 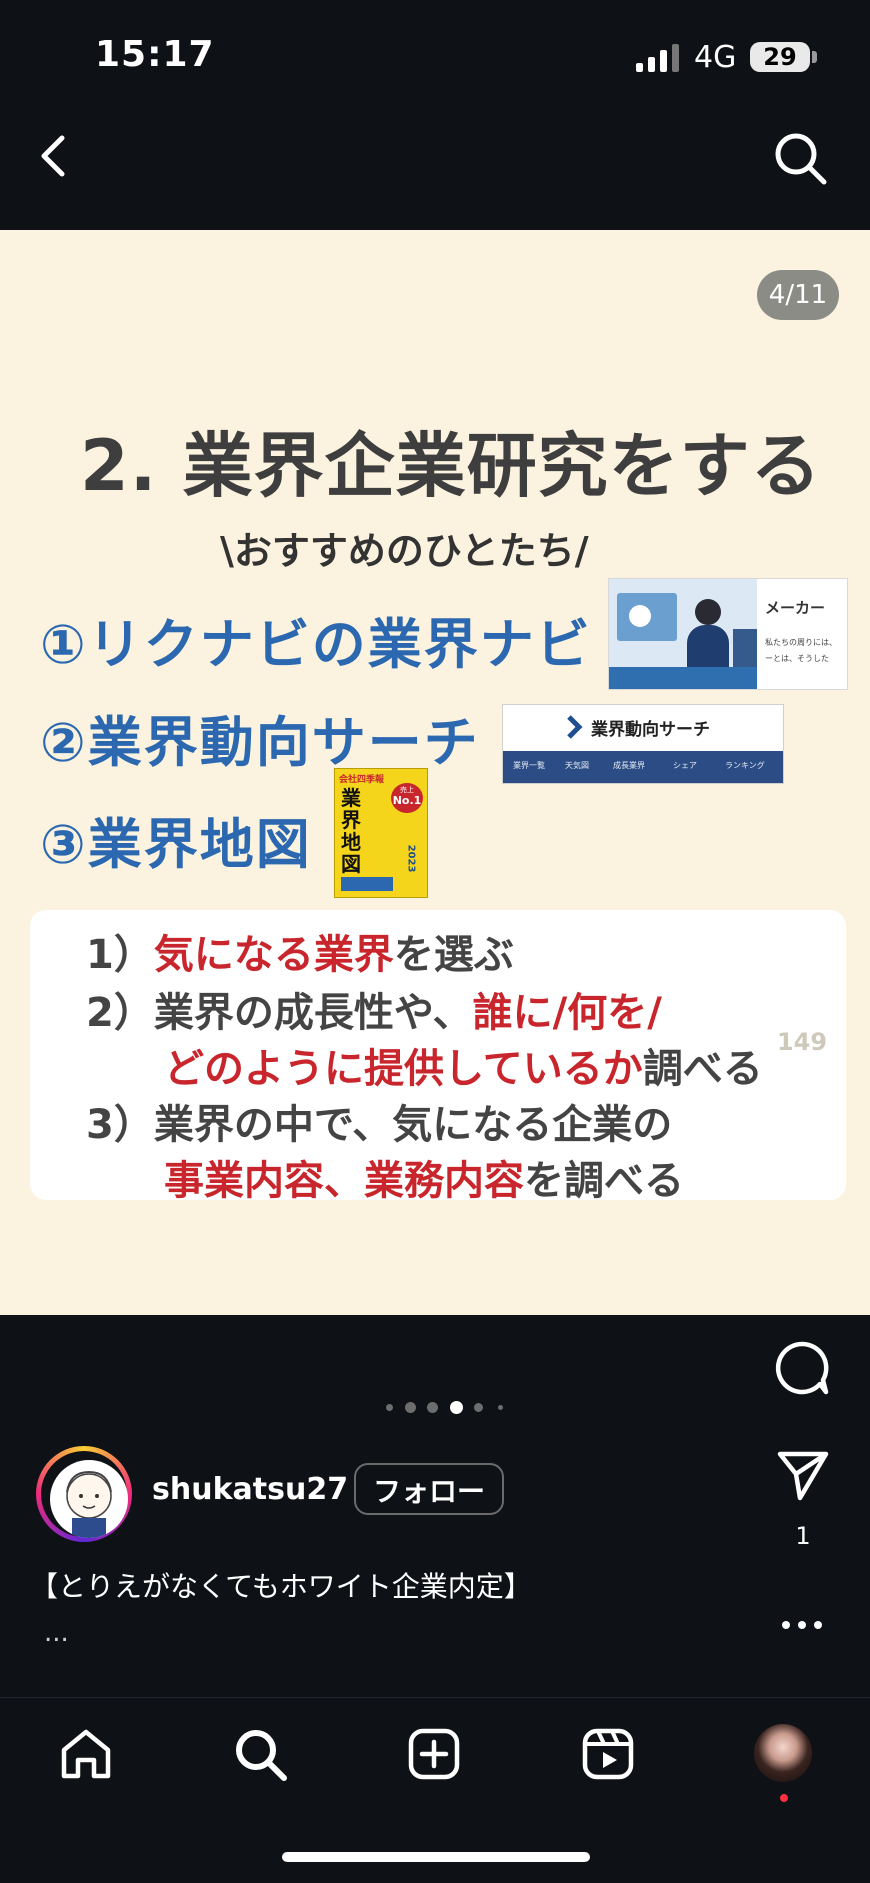 What do you see at coordinates (529, 765) in the screenshot?
I see `trend-menu-1: 業界一覧` at bounding box center [529, 765].